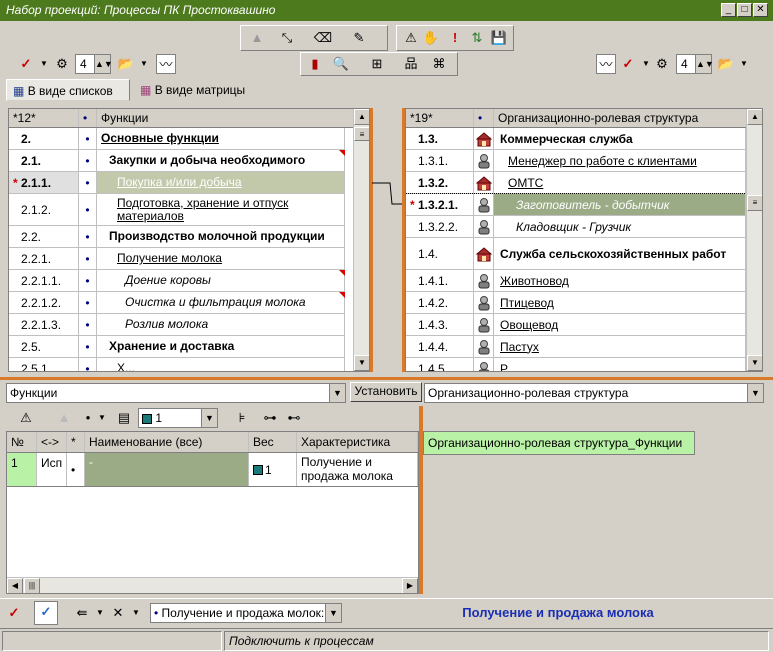  Describe the element at coordinates (559, 443) in the screenshot. I see `relation-label: Организационно-ролевая структура_Функции` at that location.